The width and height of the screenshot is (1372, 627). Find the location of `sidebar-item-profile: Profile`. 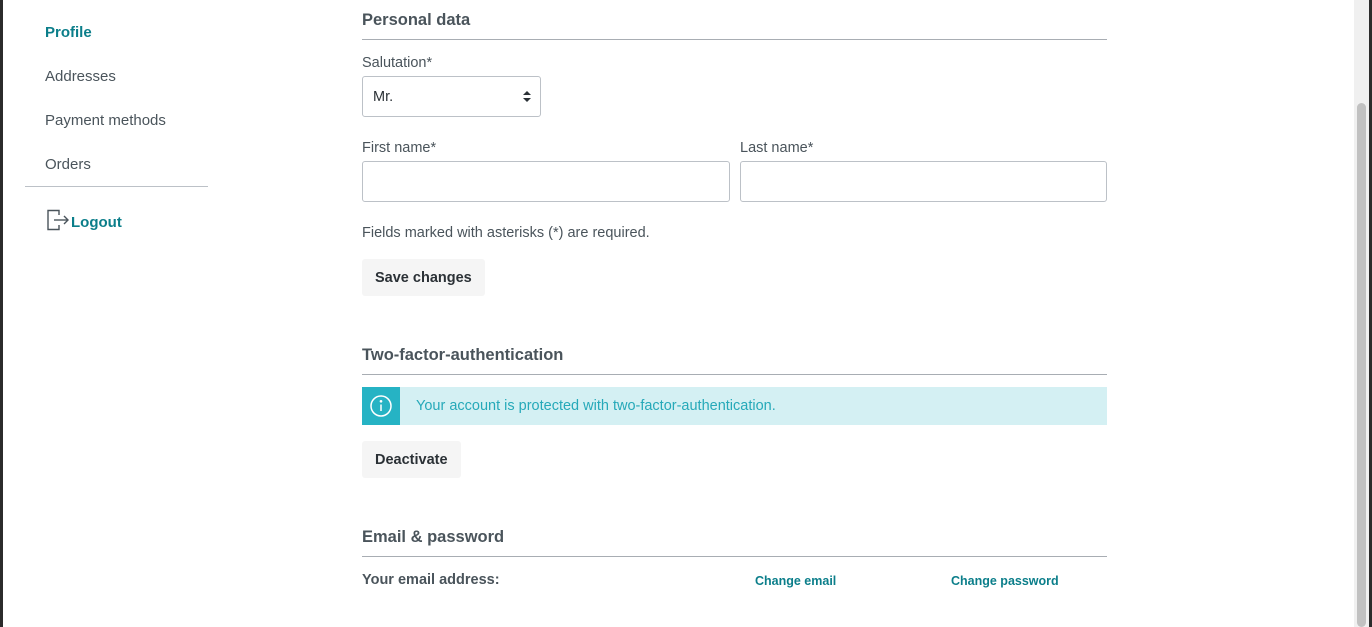

sidebar-item-profile: Profile is located at coordinates (68, 32).